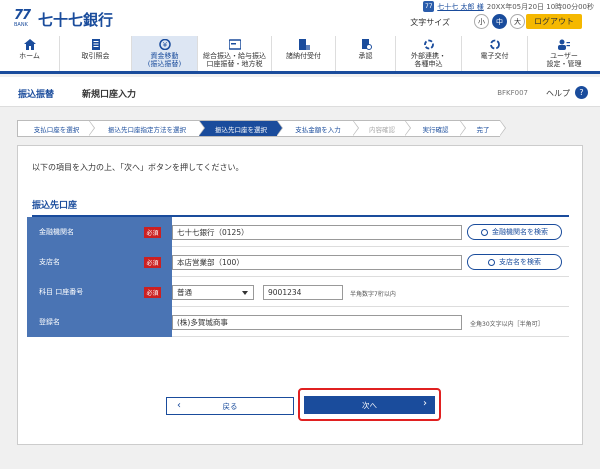 The image size is (600, 469). What do you see at coordinates (184, 292) in the screenshot?
I see `account-type-value: 普通` at bounding box center [184, 292].